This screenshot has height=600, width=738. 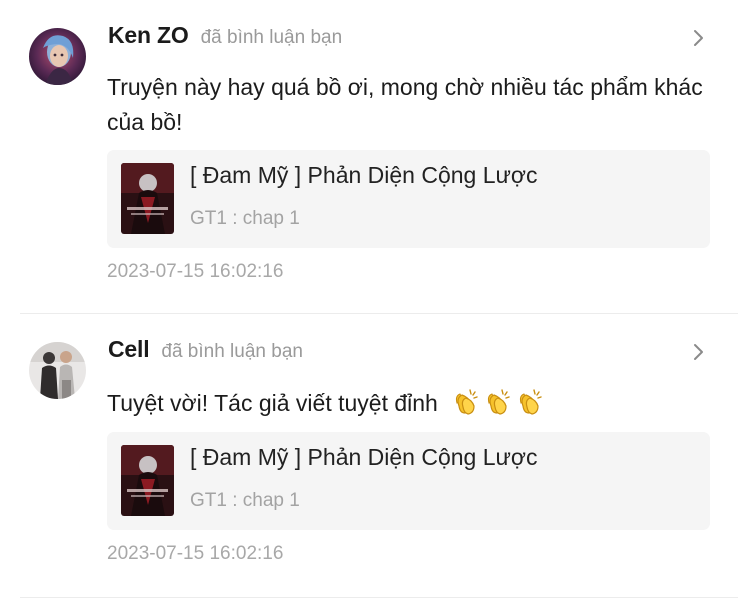 I want to click on comment-text: Tuyệt vời! Tác giả viết tuyệt đỉnh, so click(x=407, y=403).